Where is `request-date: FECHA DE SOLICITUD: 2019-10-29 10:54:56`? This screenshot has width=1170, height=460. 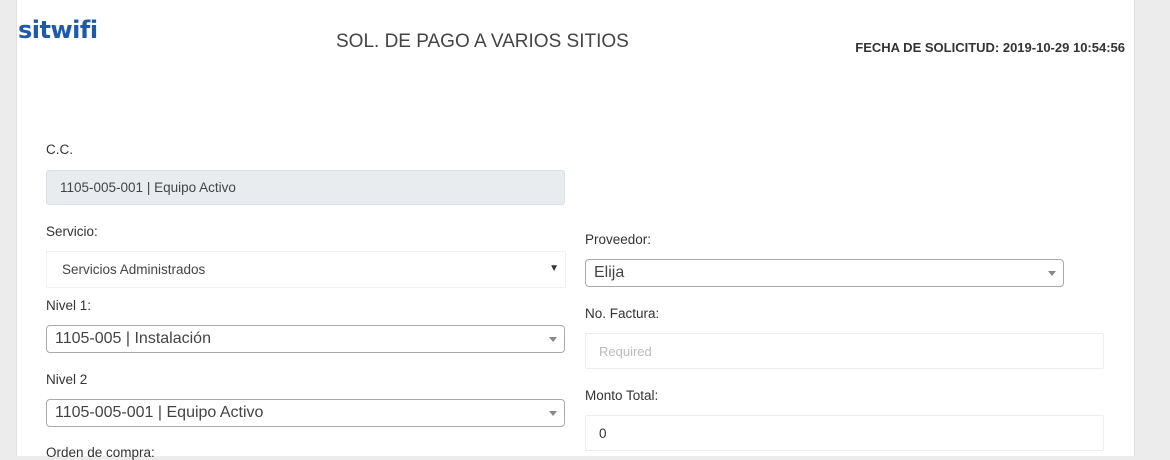 request-date: FECHA DE SOLICITUD: 2019-10-29 10:54:56 is located at coordinates (990, 47).